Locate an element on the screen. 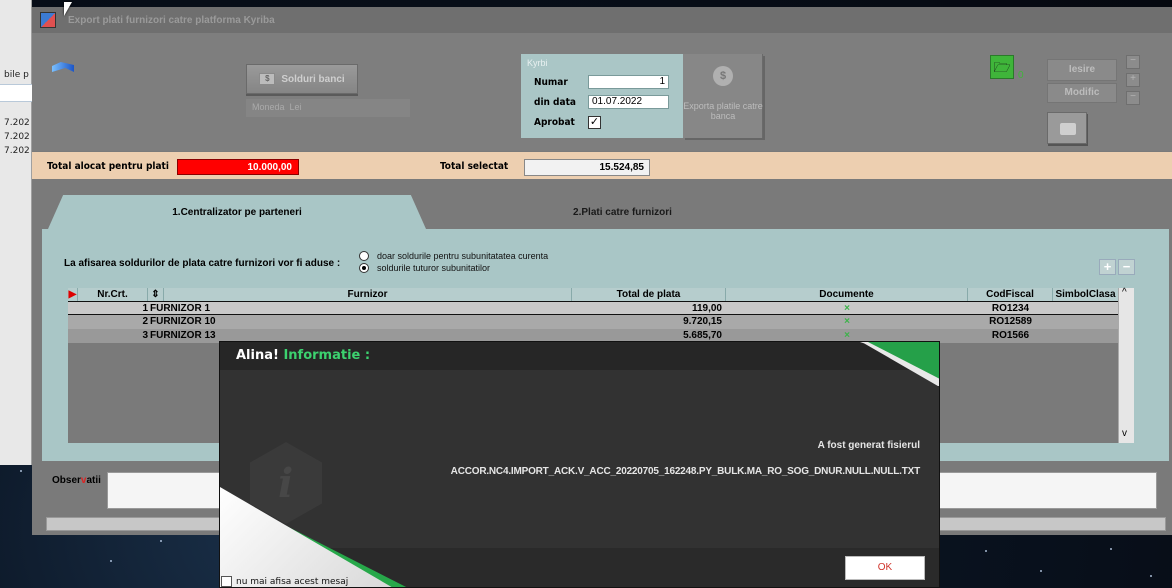  tab-plati-furnizori: 2.Plati catre furnizori is located at coordinates (622, 212).